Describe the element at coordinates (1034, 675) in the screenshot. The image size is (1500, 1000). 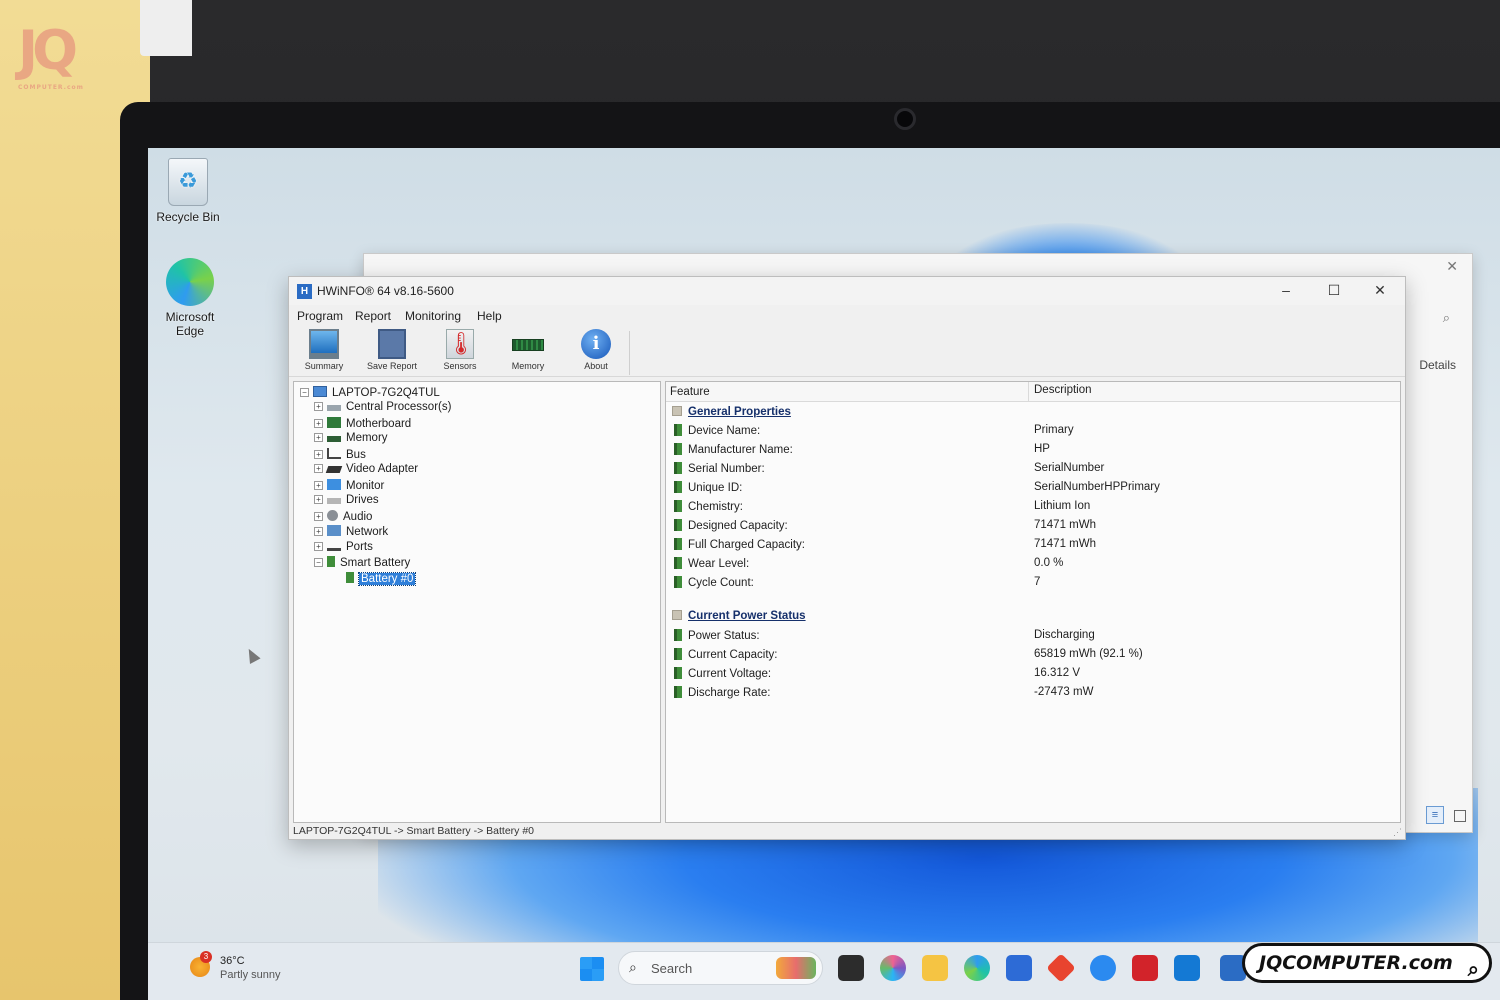
I see `property-row: Current Voltage: 16.312 V` at that location.